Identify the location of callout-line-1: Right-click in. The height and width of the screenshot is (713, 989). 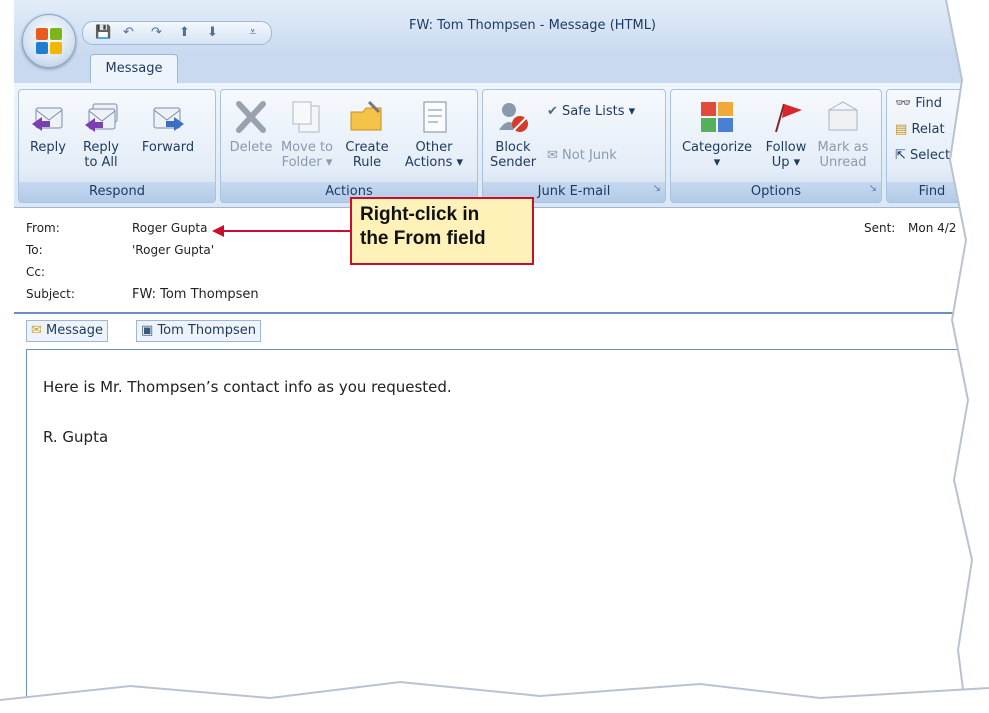
(420, 214).